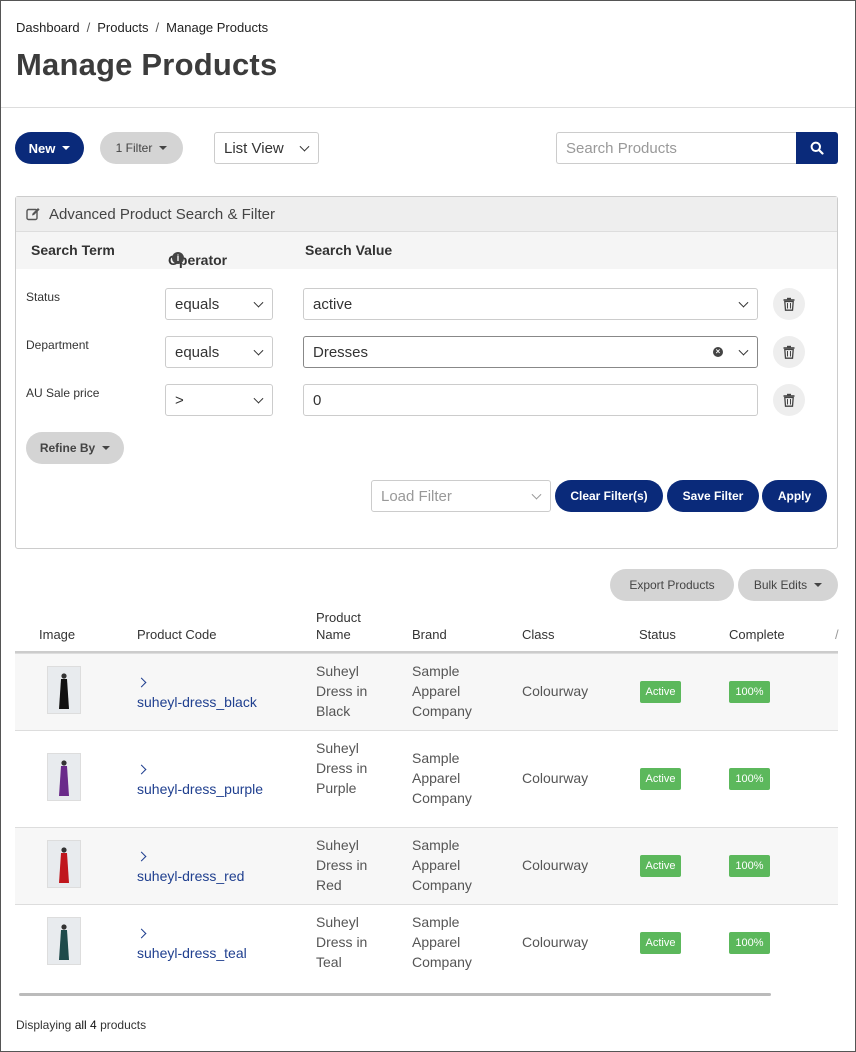 This screenshot has width=856, height=1052. What do you see at coordinates (344, 626) in the screenshot?
I see `col-product-name: Product Name` at bounding box center [344, 626].